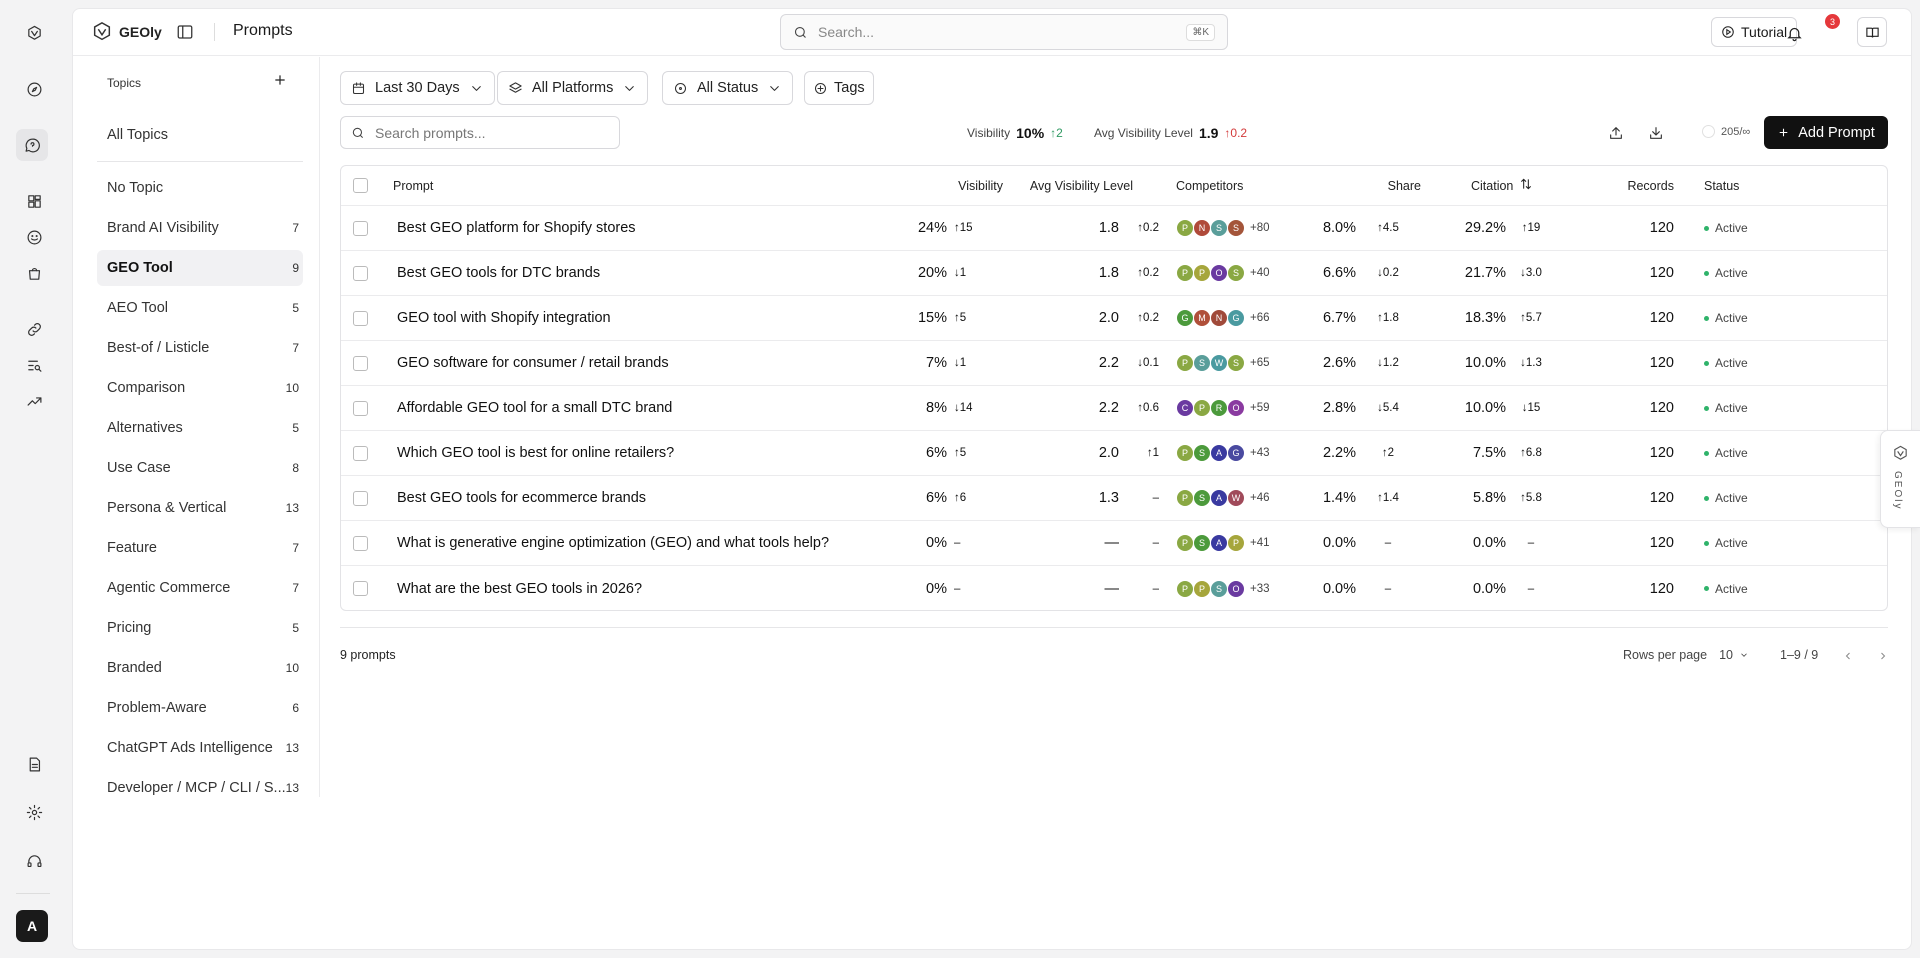 This screenshot has width=1920, height=958. What do you see at coordinates (200, 788) in the screenshot?
I see `topic-item: Developer / MCP / CLI / S... 13` at bounding box center [200, 788].